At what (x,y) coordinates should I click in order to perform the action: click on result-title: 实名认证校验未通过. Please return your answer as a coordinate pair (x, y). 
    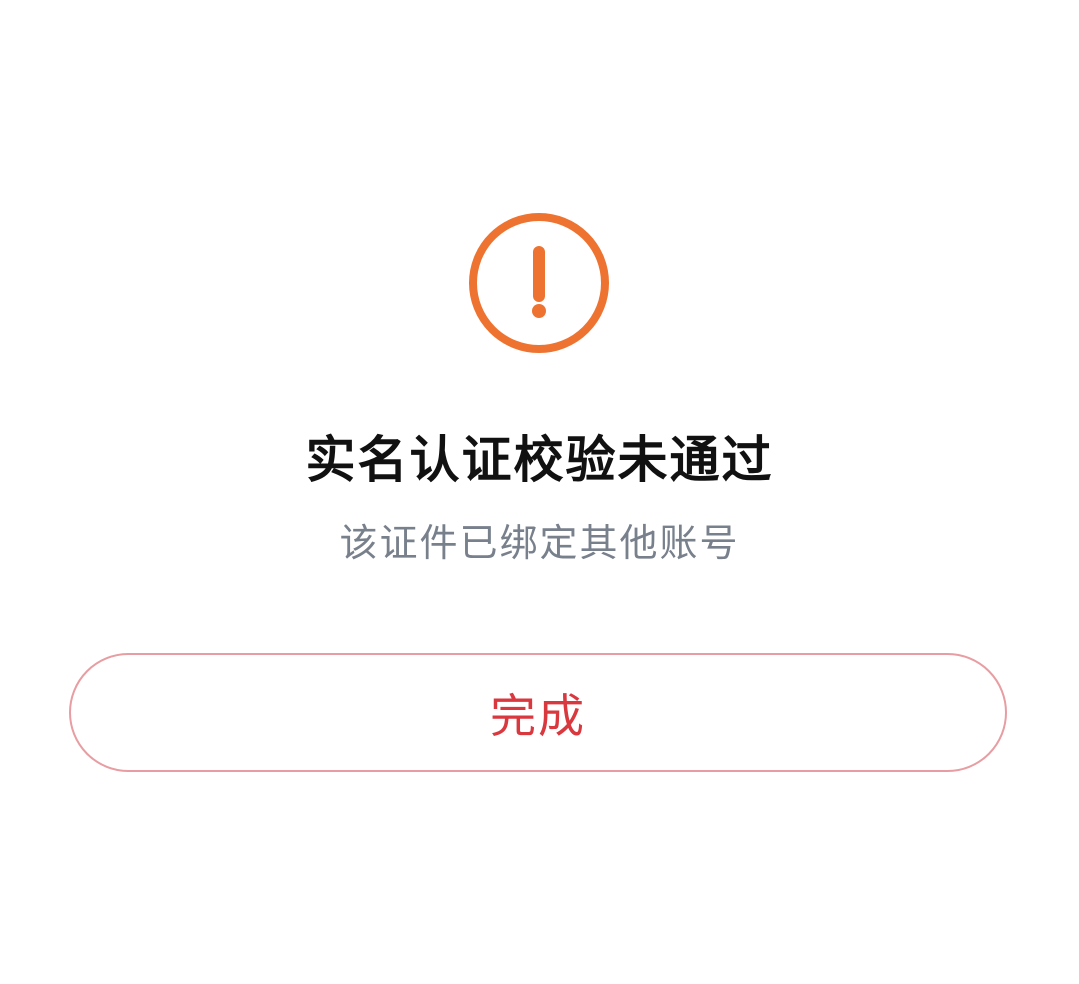
    Looking at the image, I should click on (539, 460).